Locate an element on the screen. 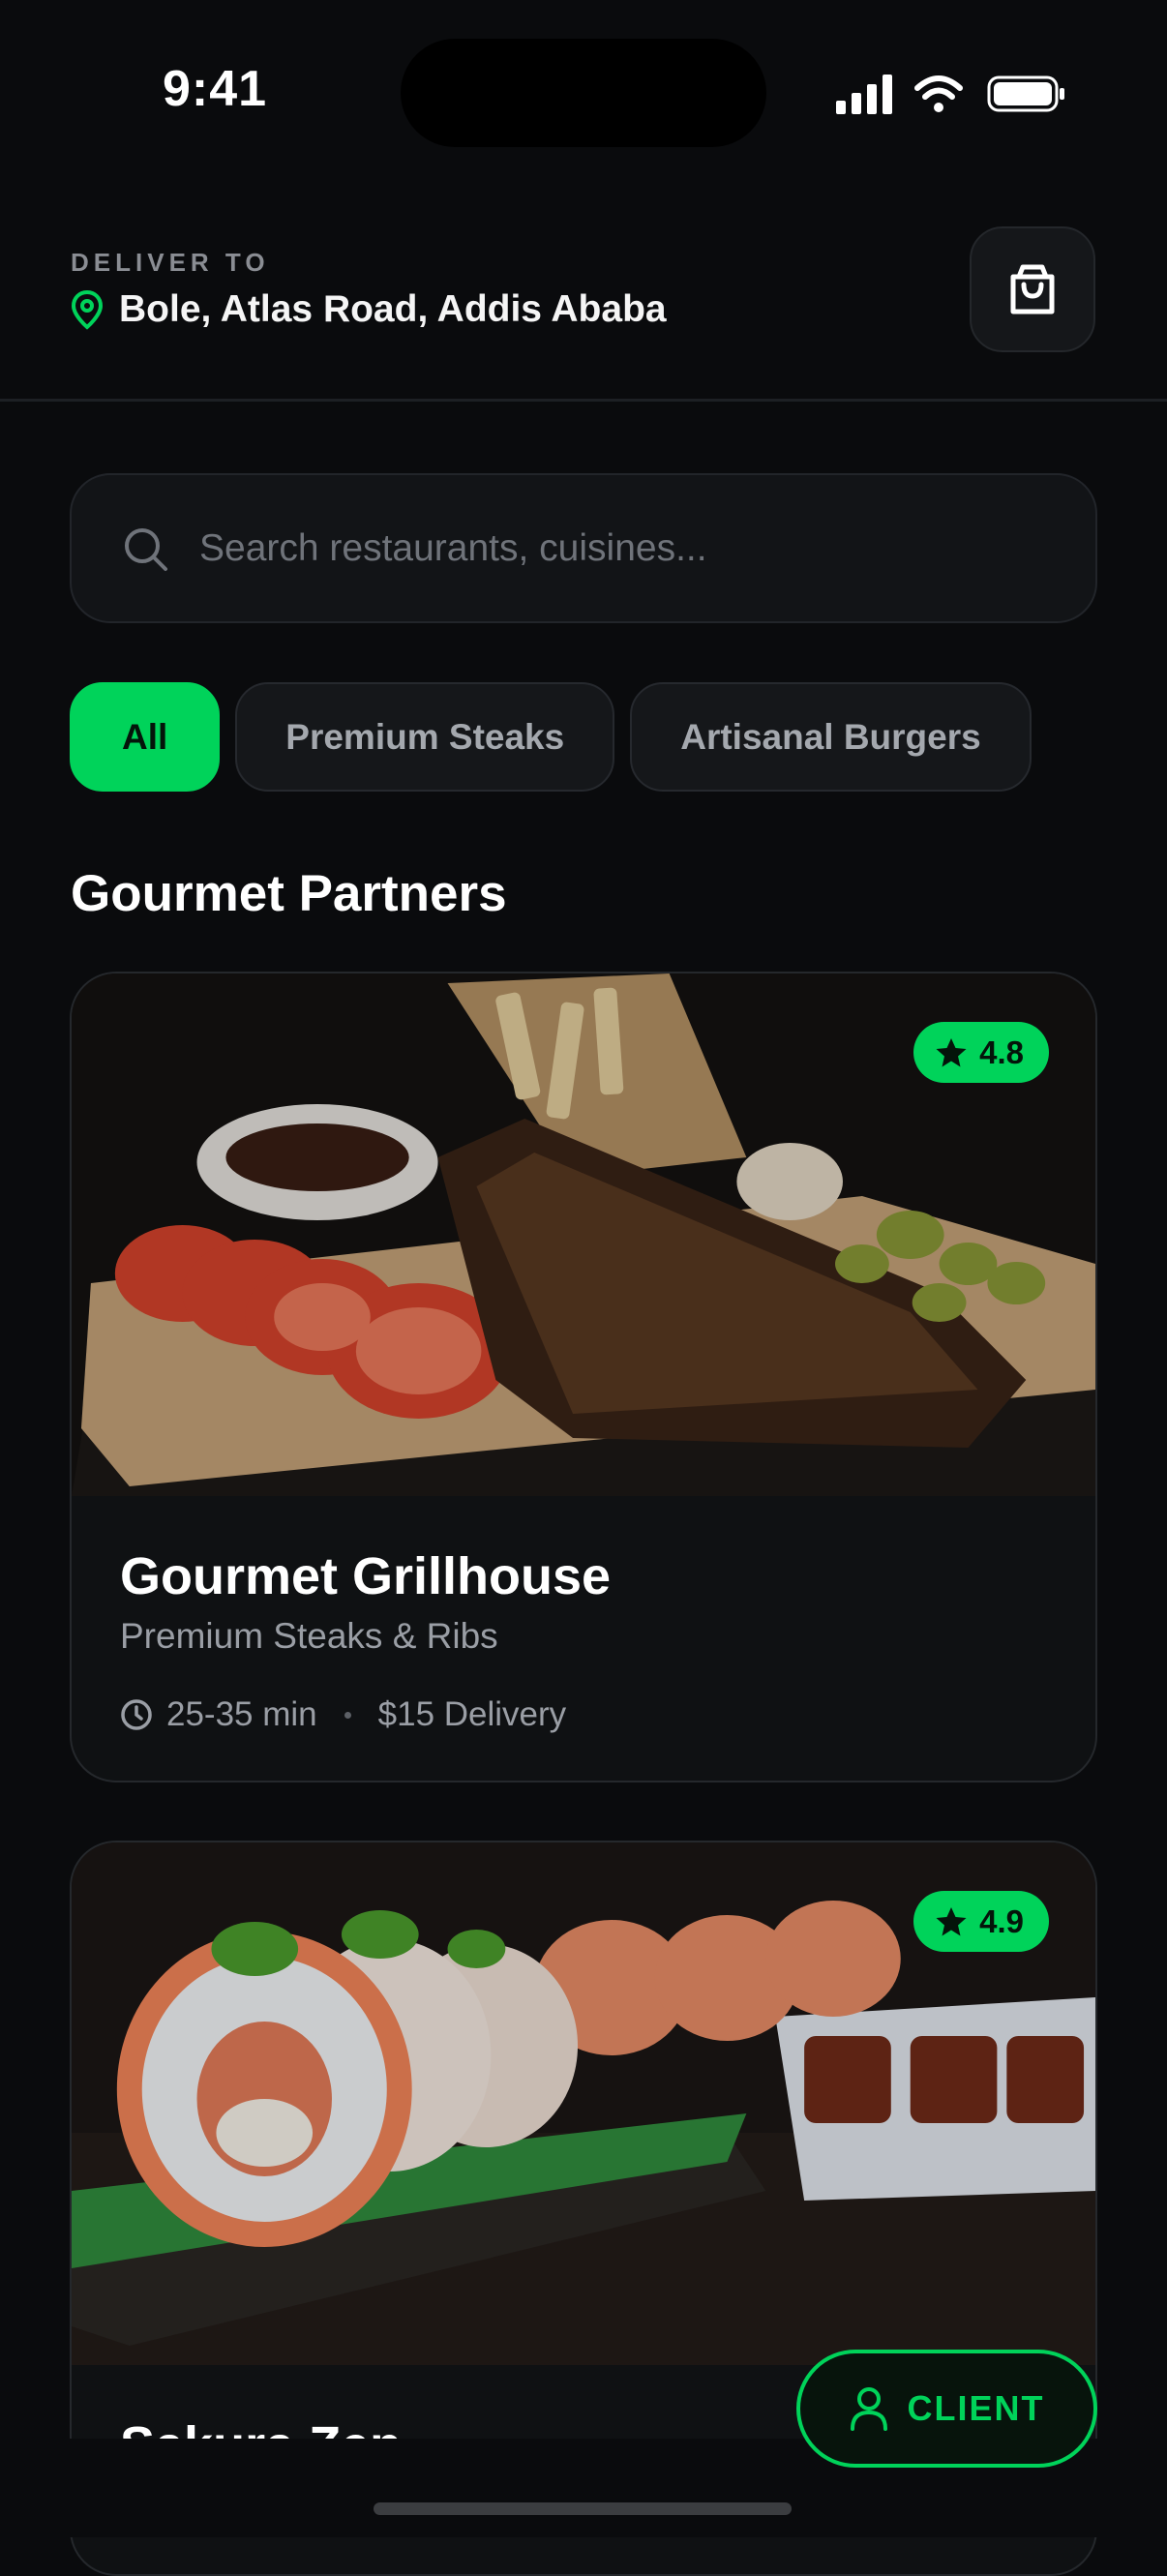  rating-badge: 4.9 is located at coordinates (981, 1921).